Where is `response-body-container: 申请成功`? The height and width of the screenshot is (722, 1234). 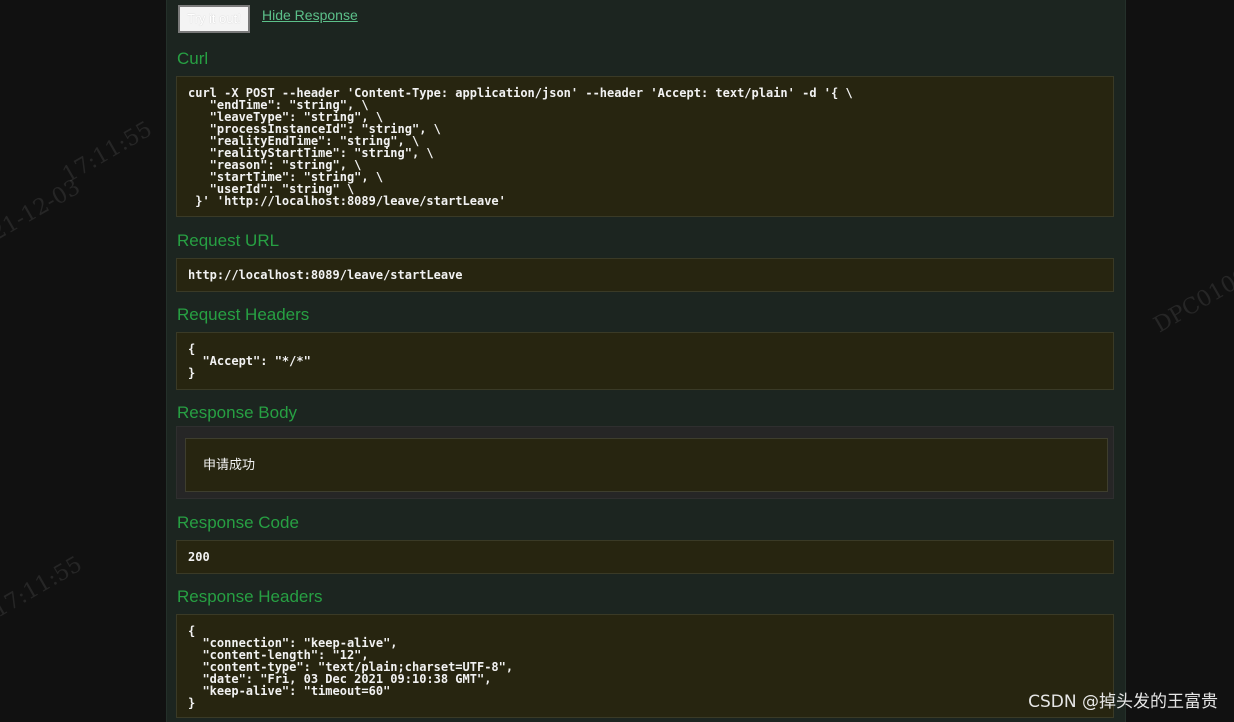
response-body-container: 申请成功 is located at coordinates (645, 462).